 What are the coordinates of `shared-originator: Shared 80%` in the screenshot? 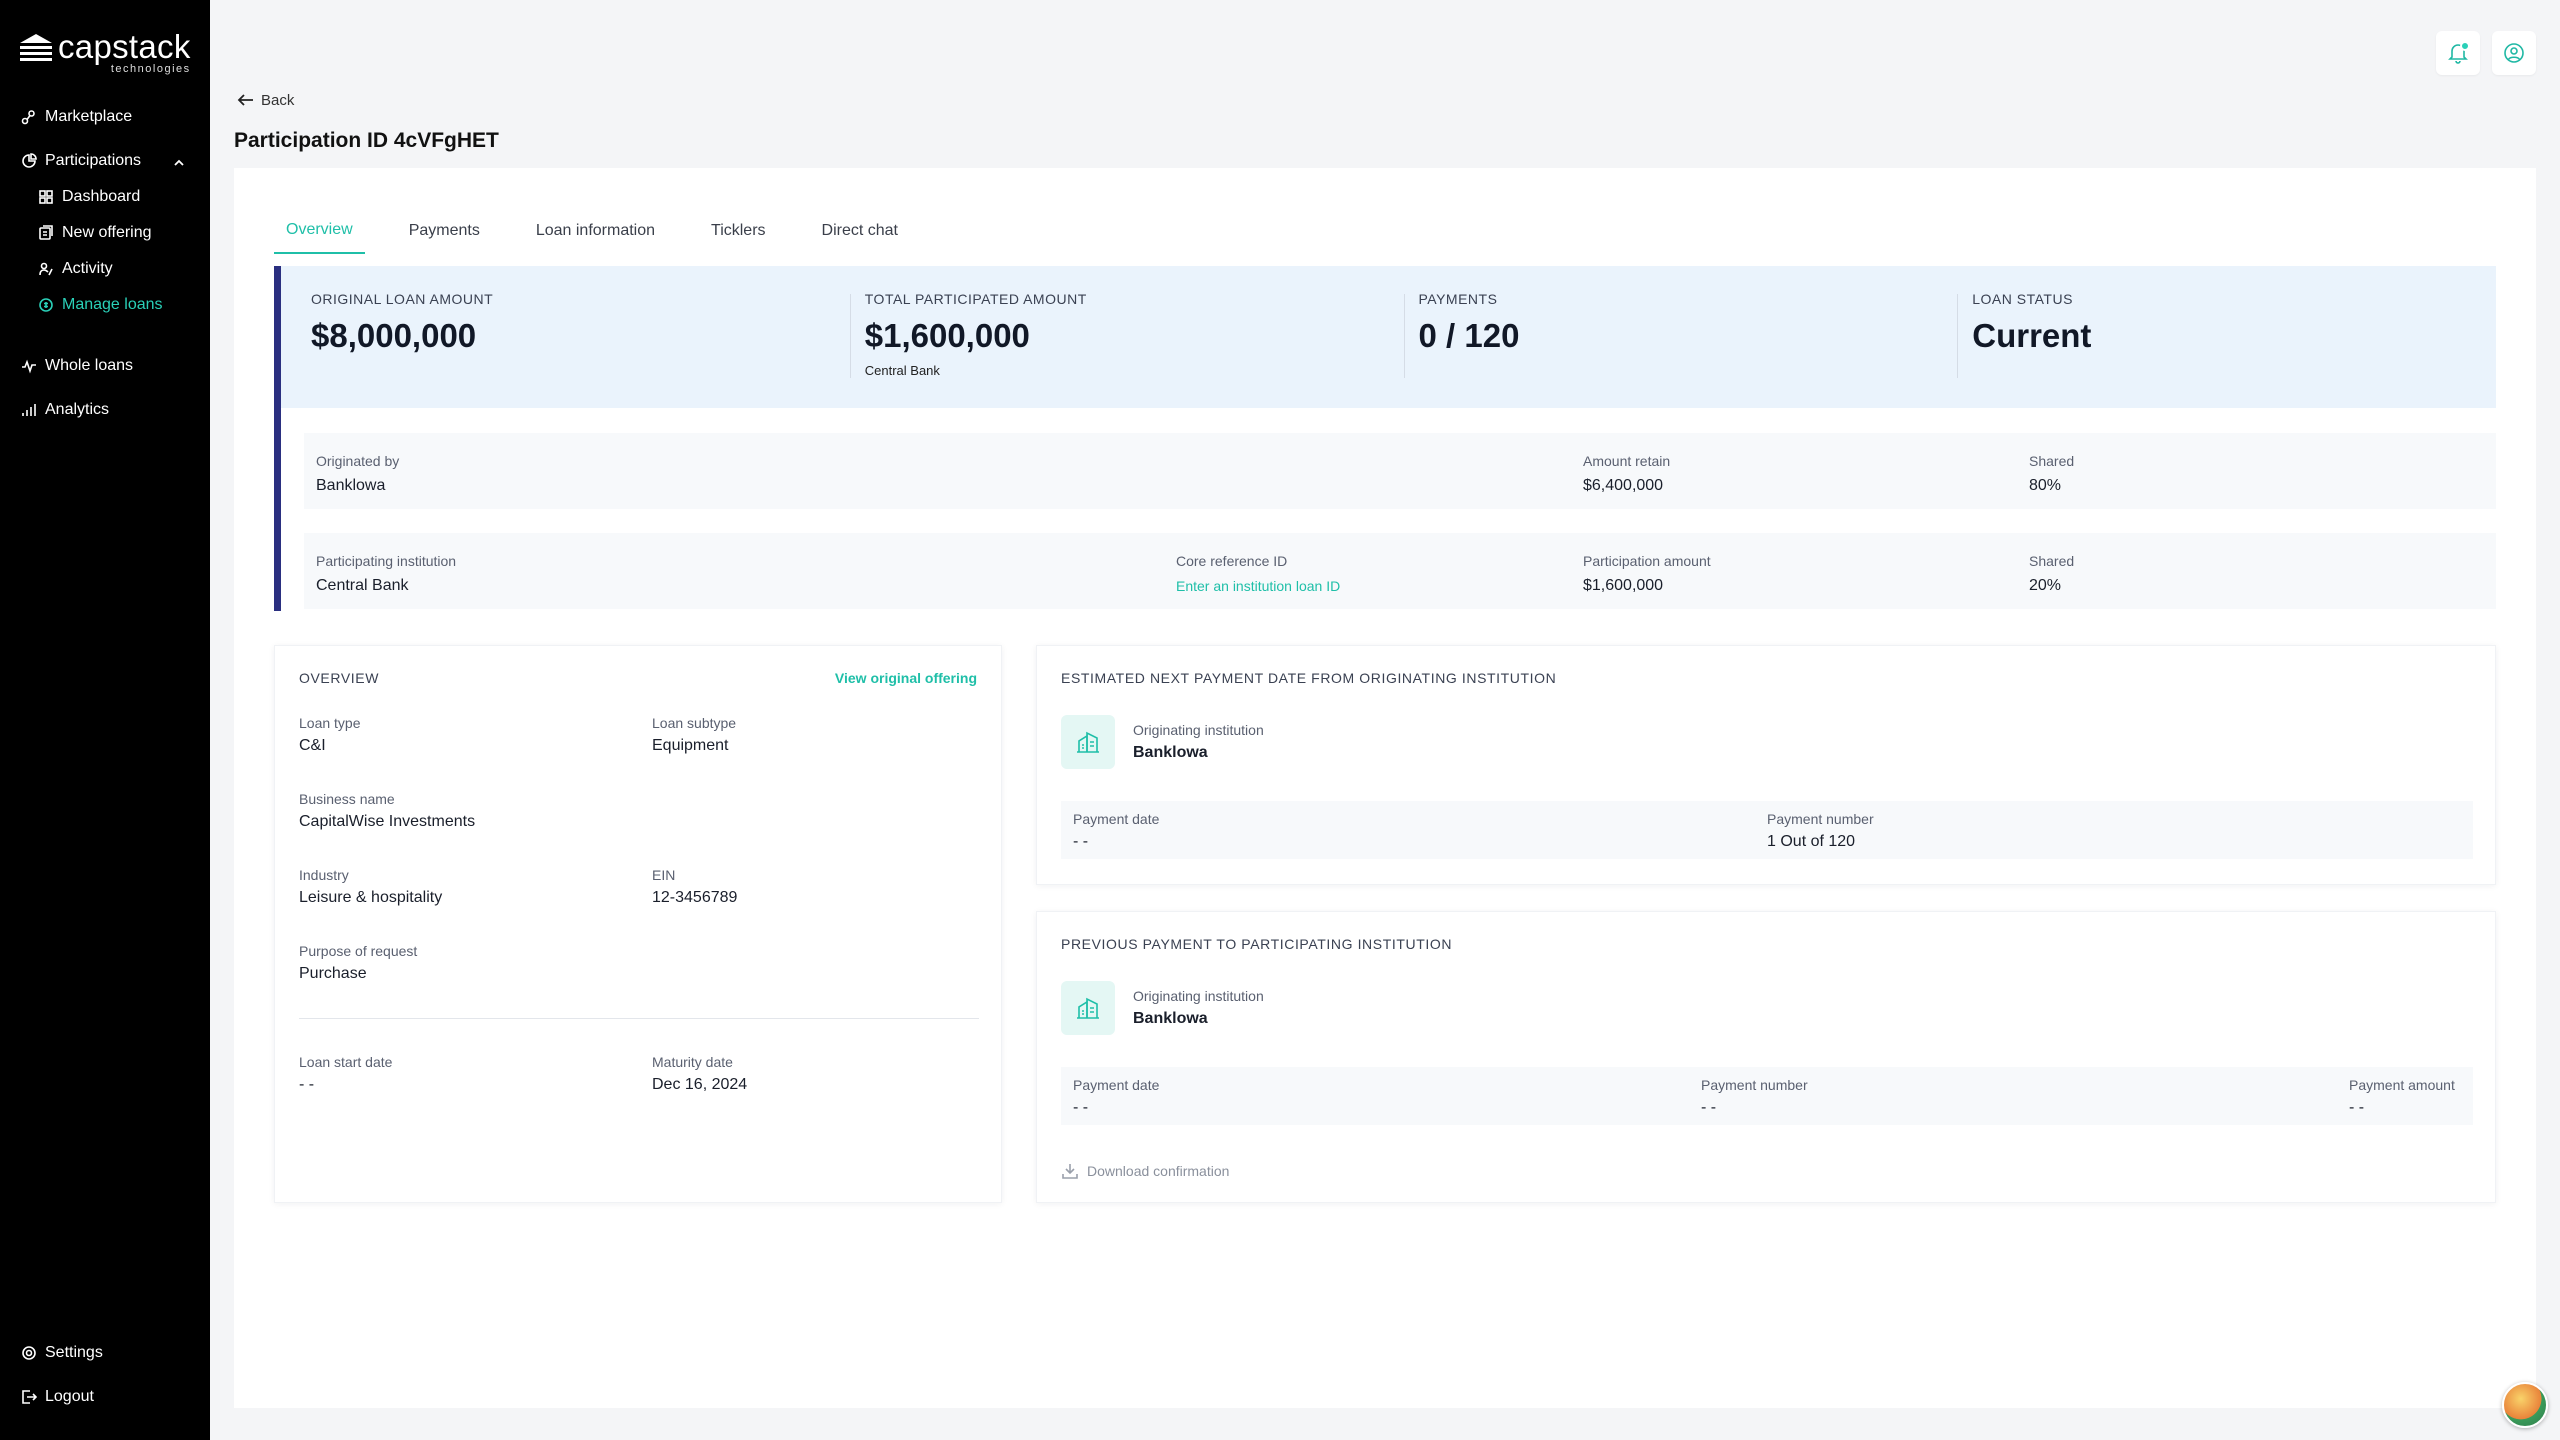 It's located at (2051, 474).